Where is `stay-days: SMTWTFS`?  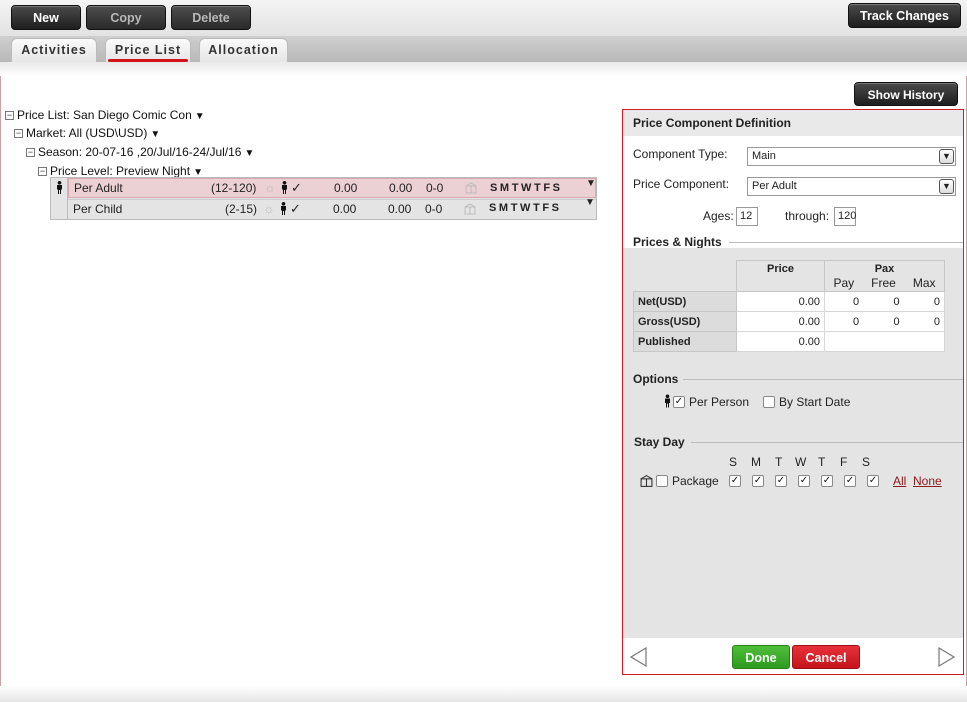 stay-days: SMTWTFS is located at coordinates (525, 208).